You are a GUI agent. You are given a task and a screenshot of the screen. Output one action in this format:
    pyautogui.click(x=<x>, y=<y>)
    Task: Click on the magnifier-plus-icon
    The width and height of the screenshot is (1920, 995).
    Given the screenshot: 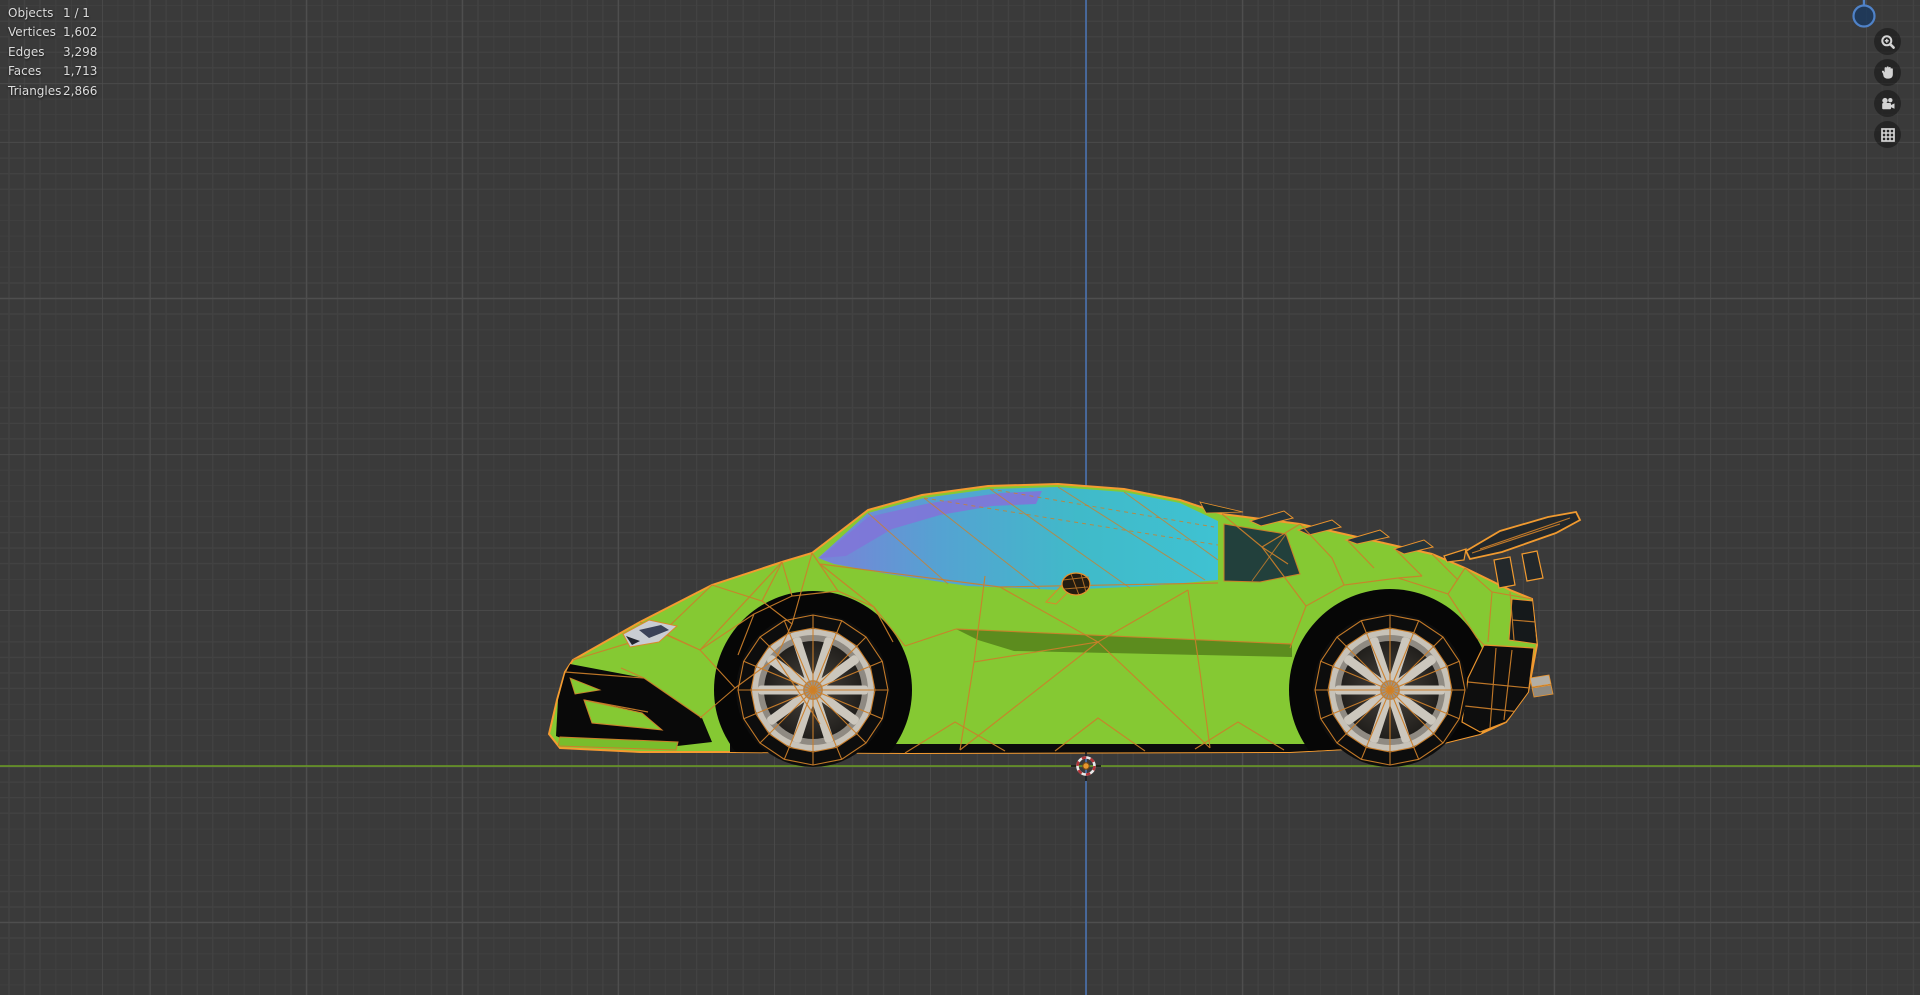 What is the action you would take?
    pyautogui.click(x=1887, y=41)
    